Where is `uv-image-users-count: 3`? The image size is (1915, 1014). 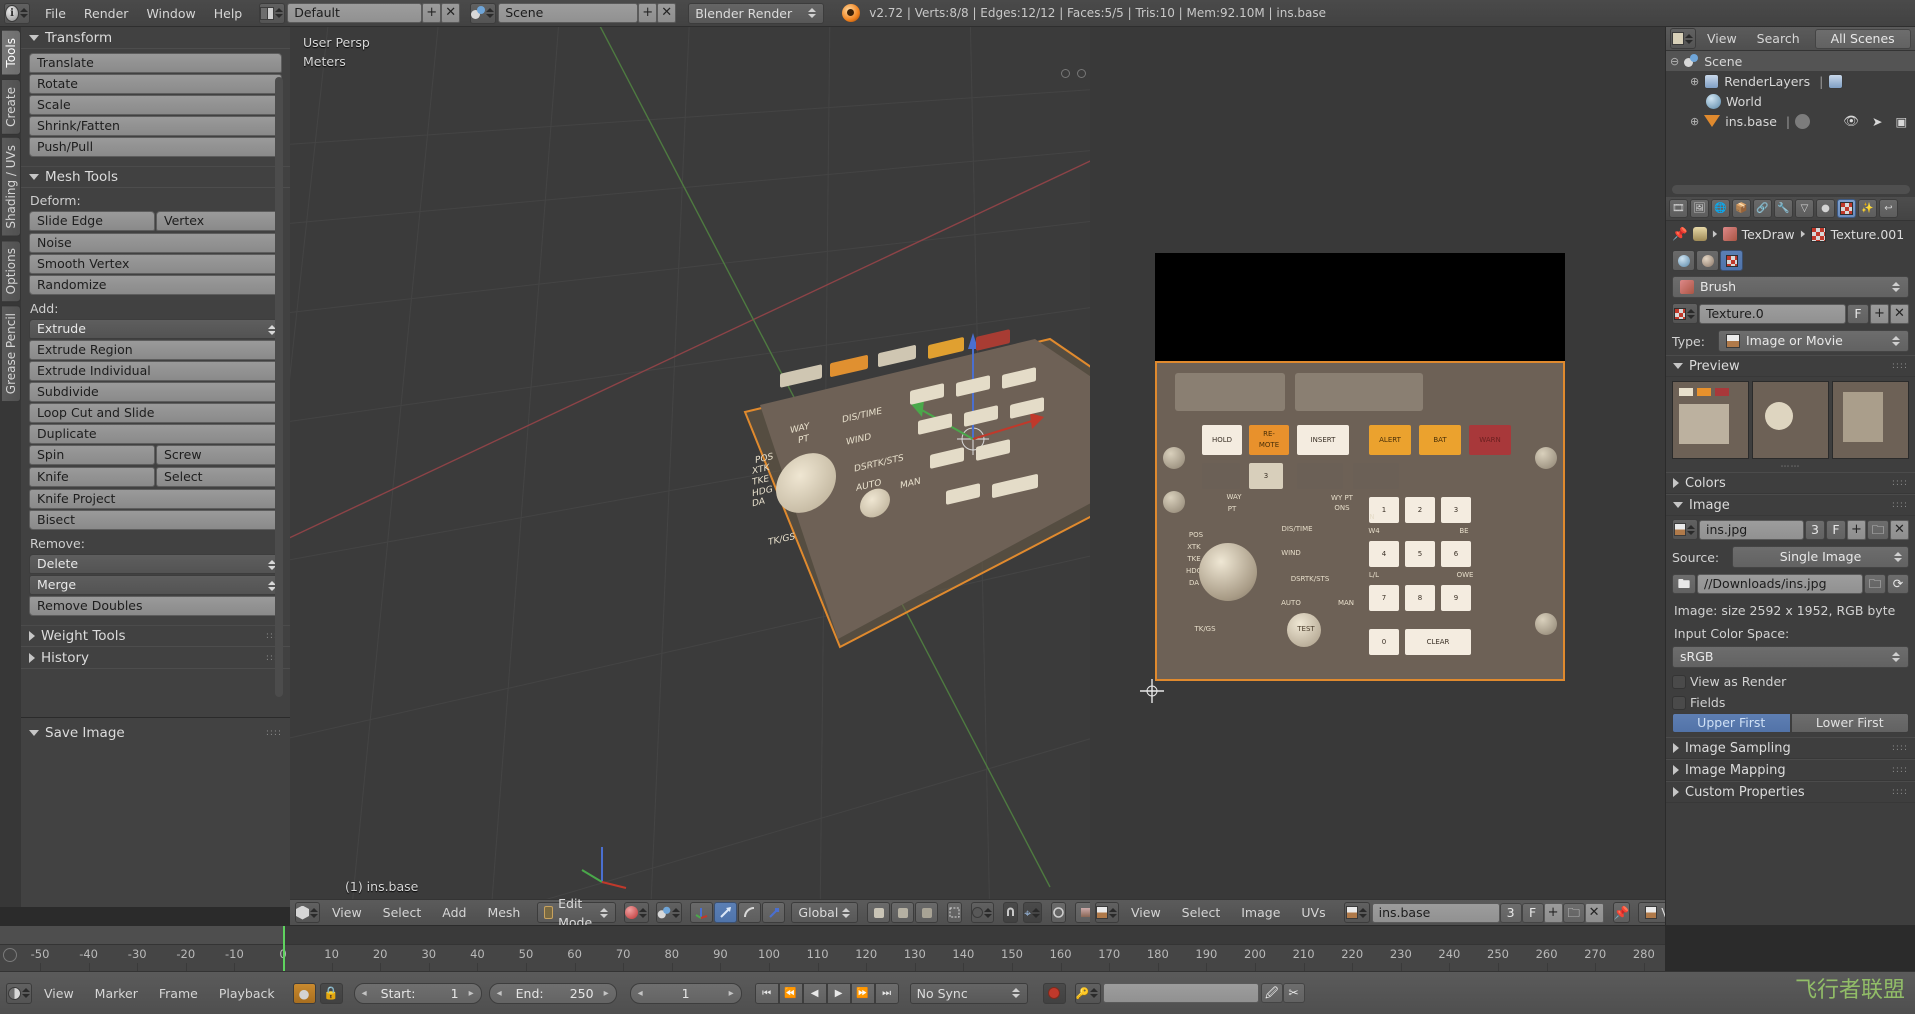
uv-image-users-count: 3 is located at coordinates (1510, 912).